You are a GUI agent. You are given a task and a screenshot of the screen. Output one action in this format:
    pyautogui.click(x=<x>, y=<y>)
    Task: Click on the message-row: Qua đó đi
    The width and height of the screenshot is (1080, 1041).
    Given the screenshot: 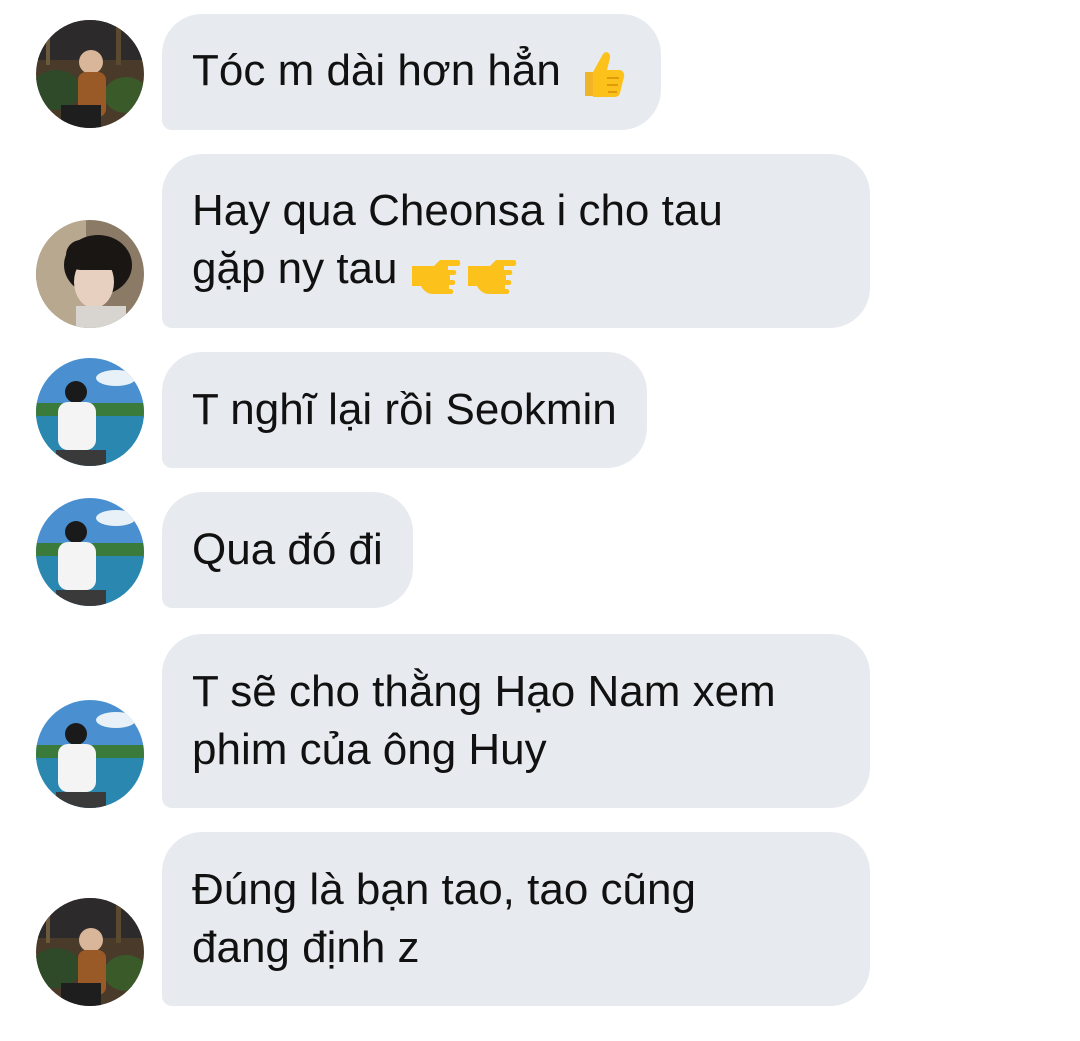 What is the action you would take?
    pyautogui.click(x=224, y=550)
    